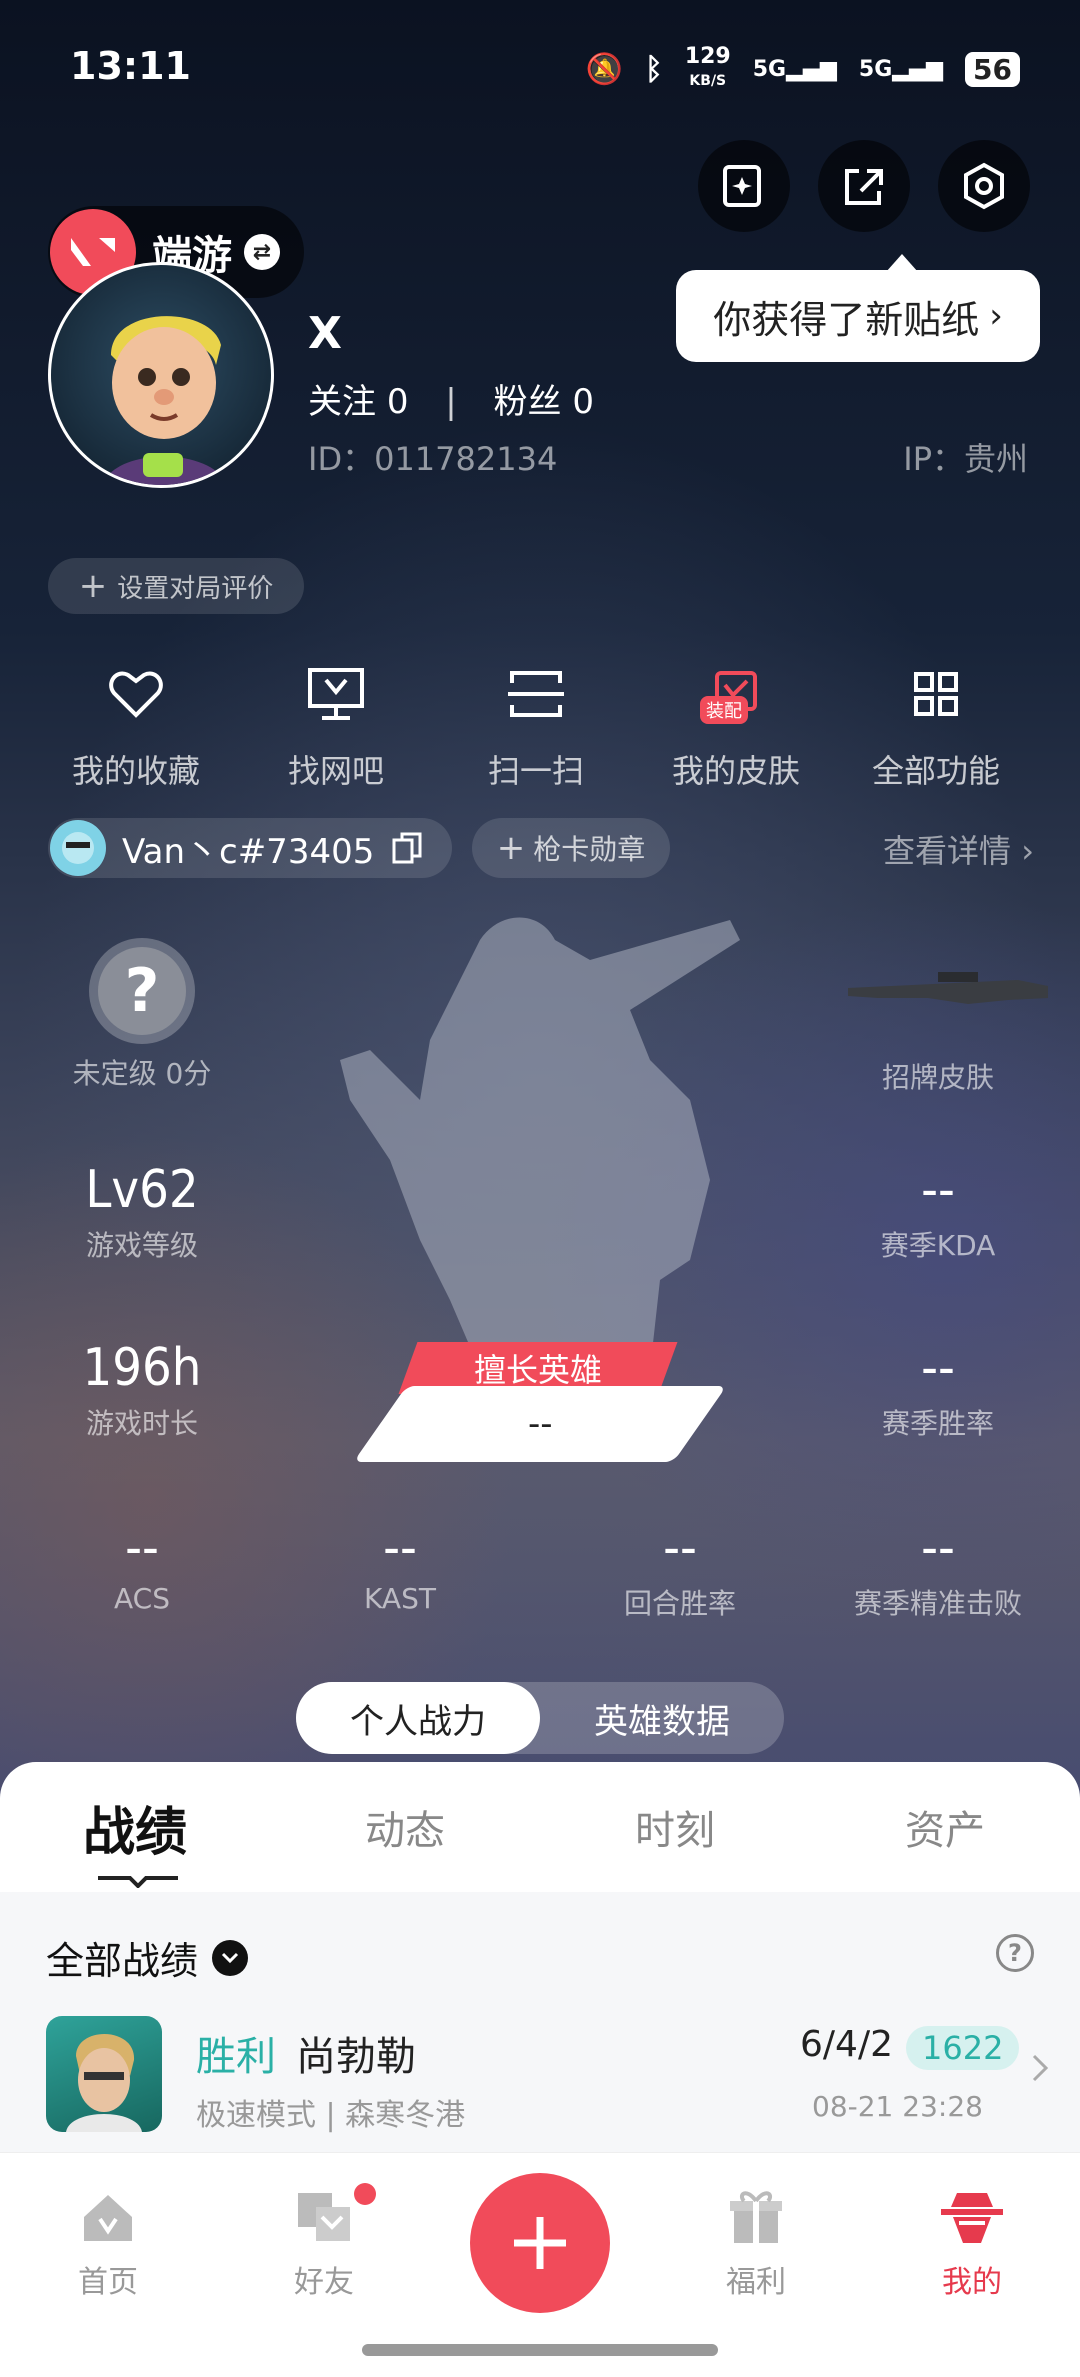  Describe the element at coordinates (936, 694) in the screenshot. I see `grid-icon` at that location.